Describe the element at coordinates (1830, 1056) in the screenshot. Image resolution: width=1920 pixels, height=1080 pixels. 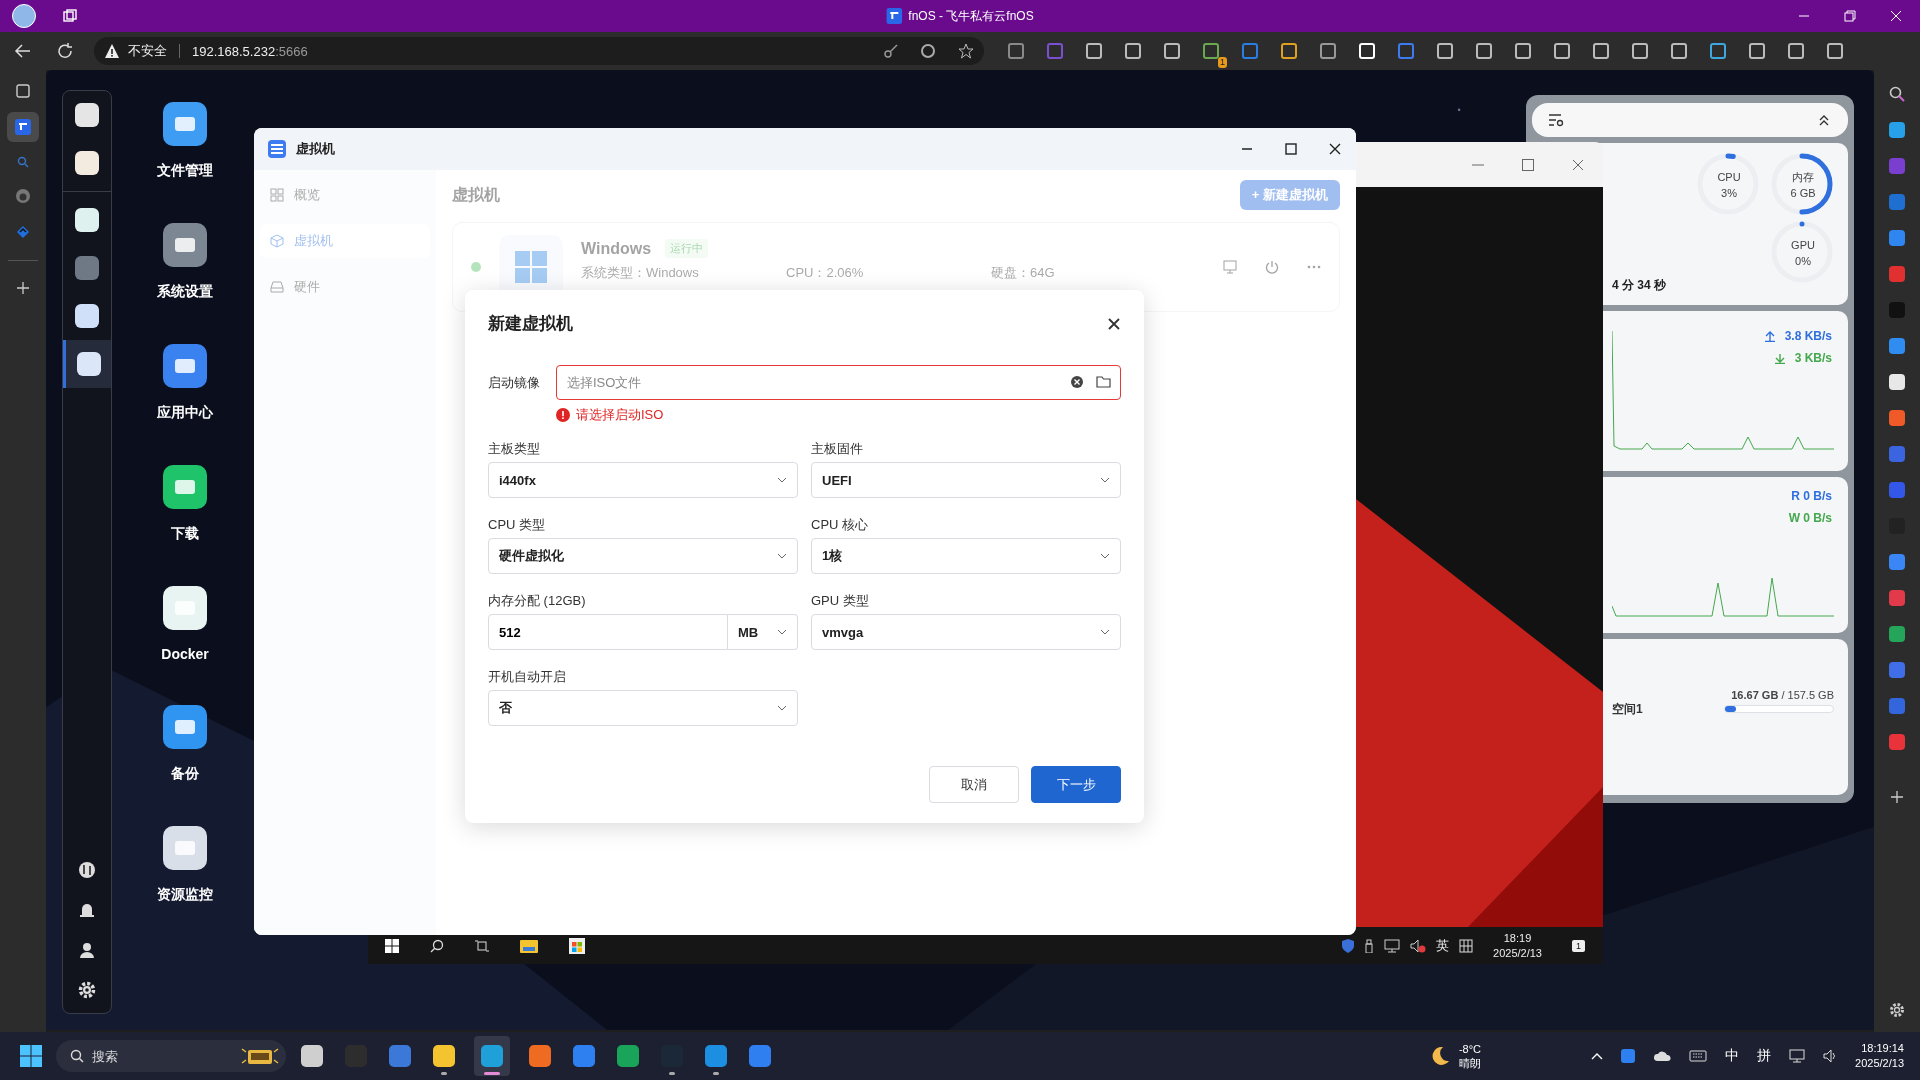
I see `speaker-icon` at that location.